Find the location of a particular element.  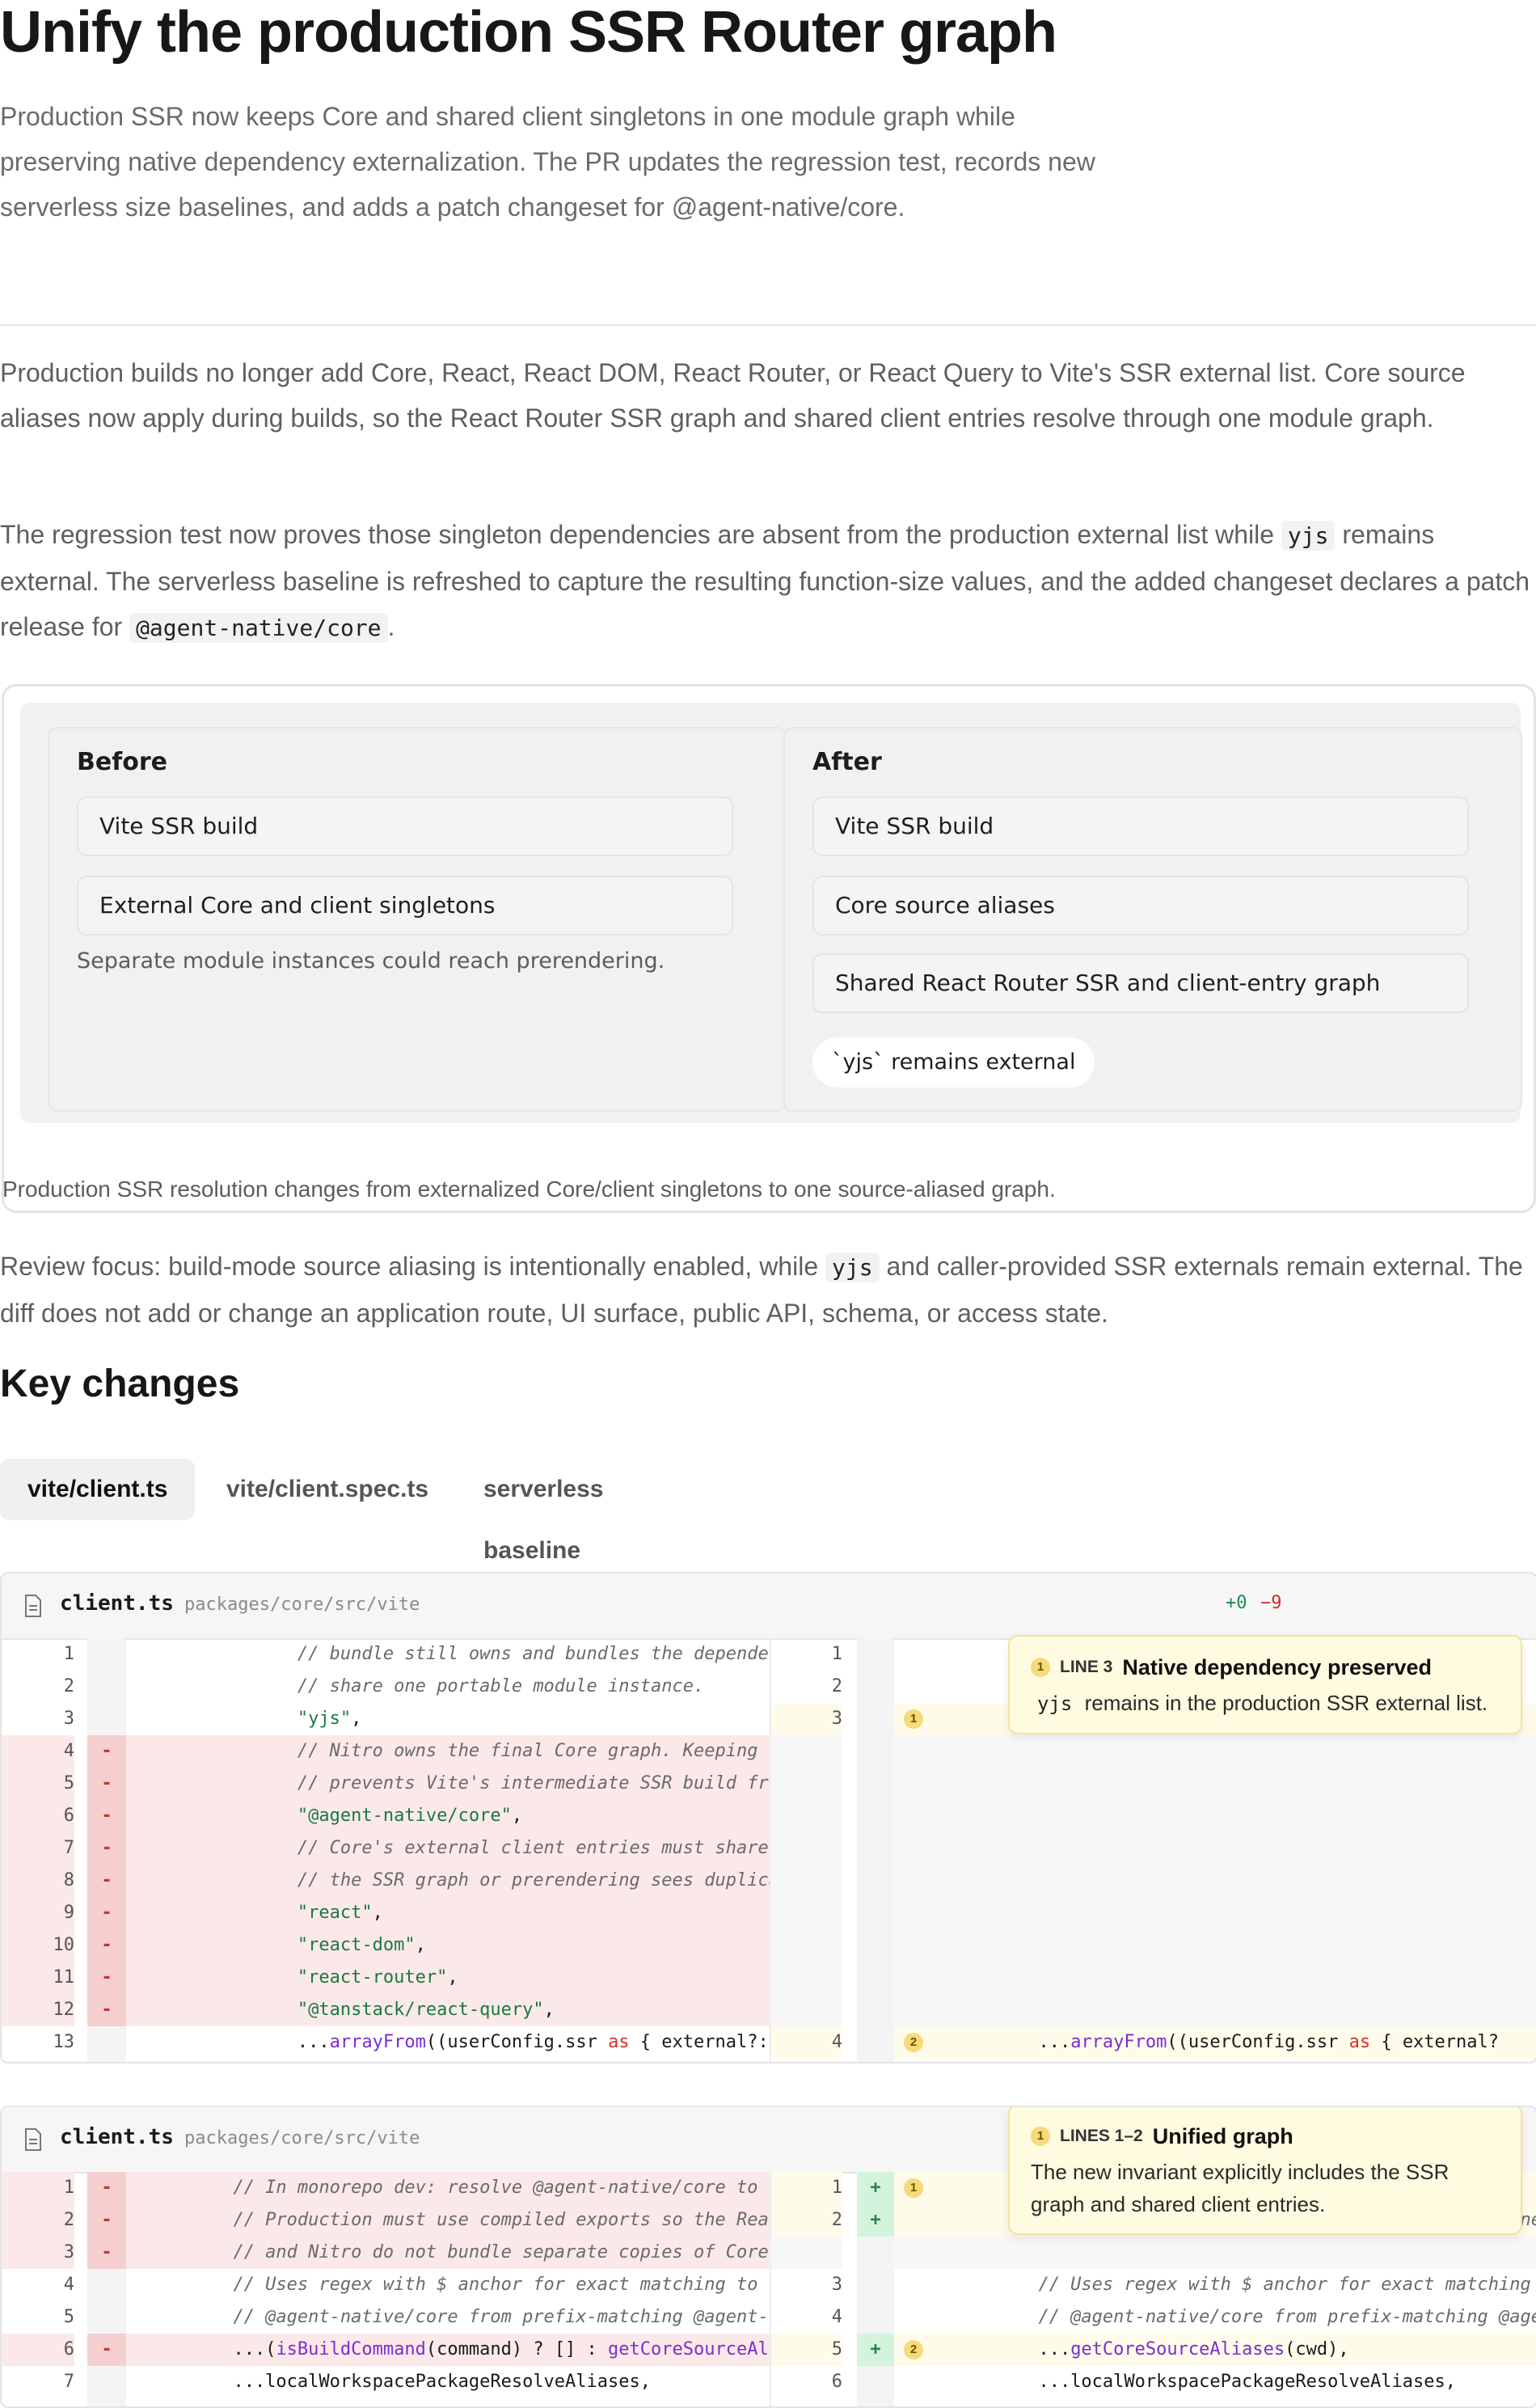

diff-row: 12- "@tanstack/react-query", is located at coordinates (769, 2010).